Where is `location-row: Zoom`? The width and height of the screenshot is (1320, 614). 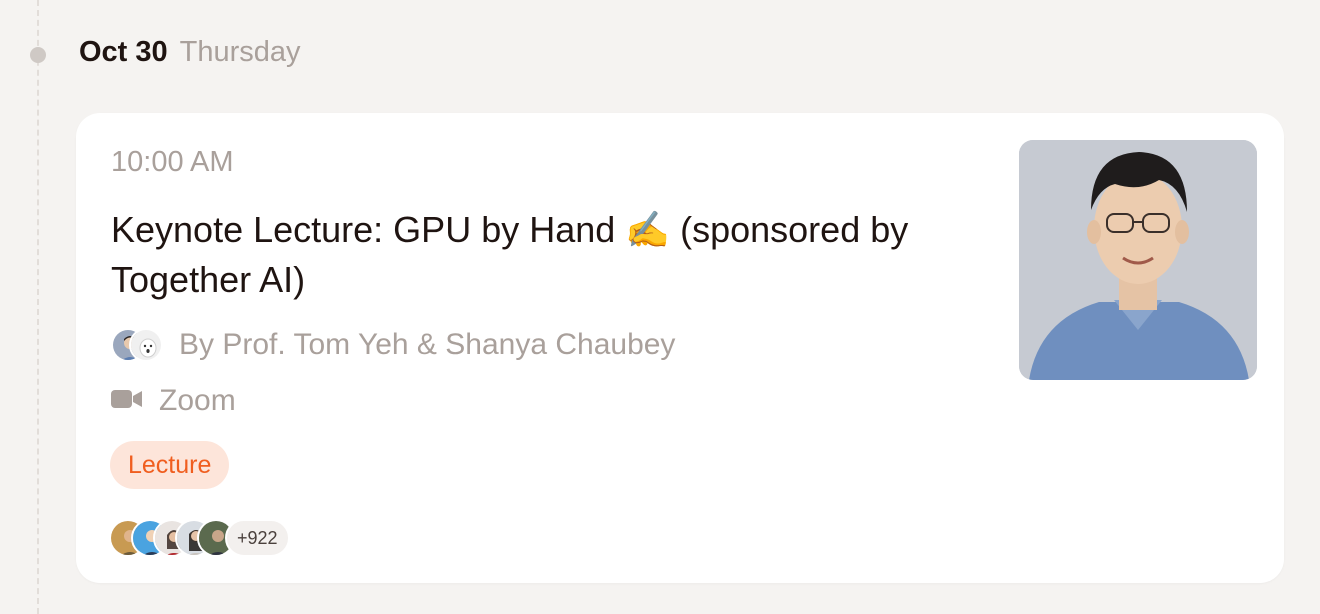
location-row: Zoom is located at coordinates (173, 401).